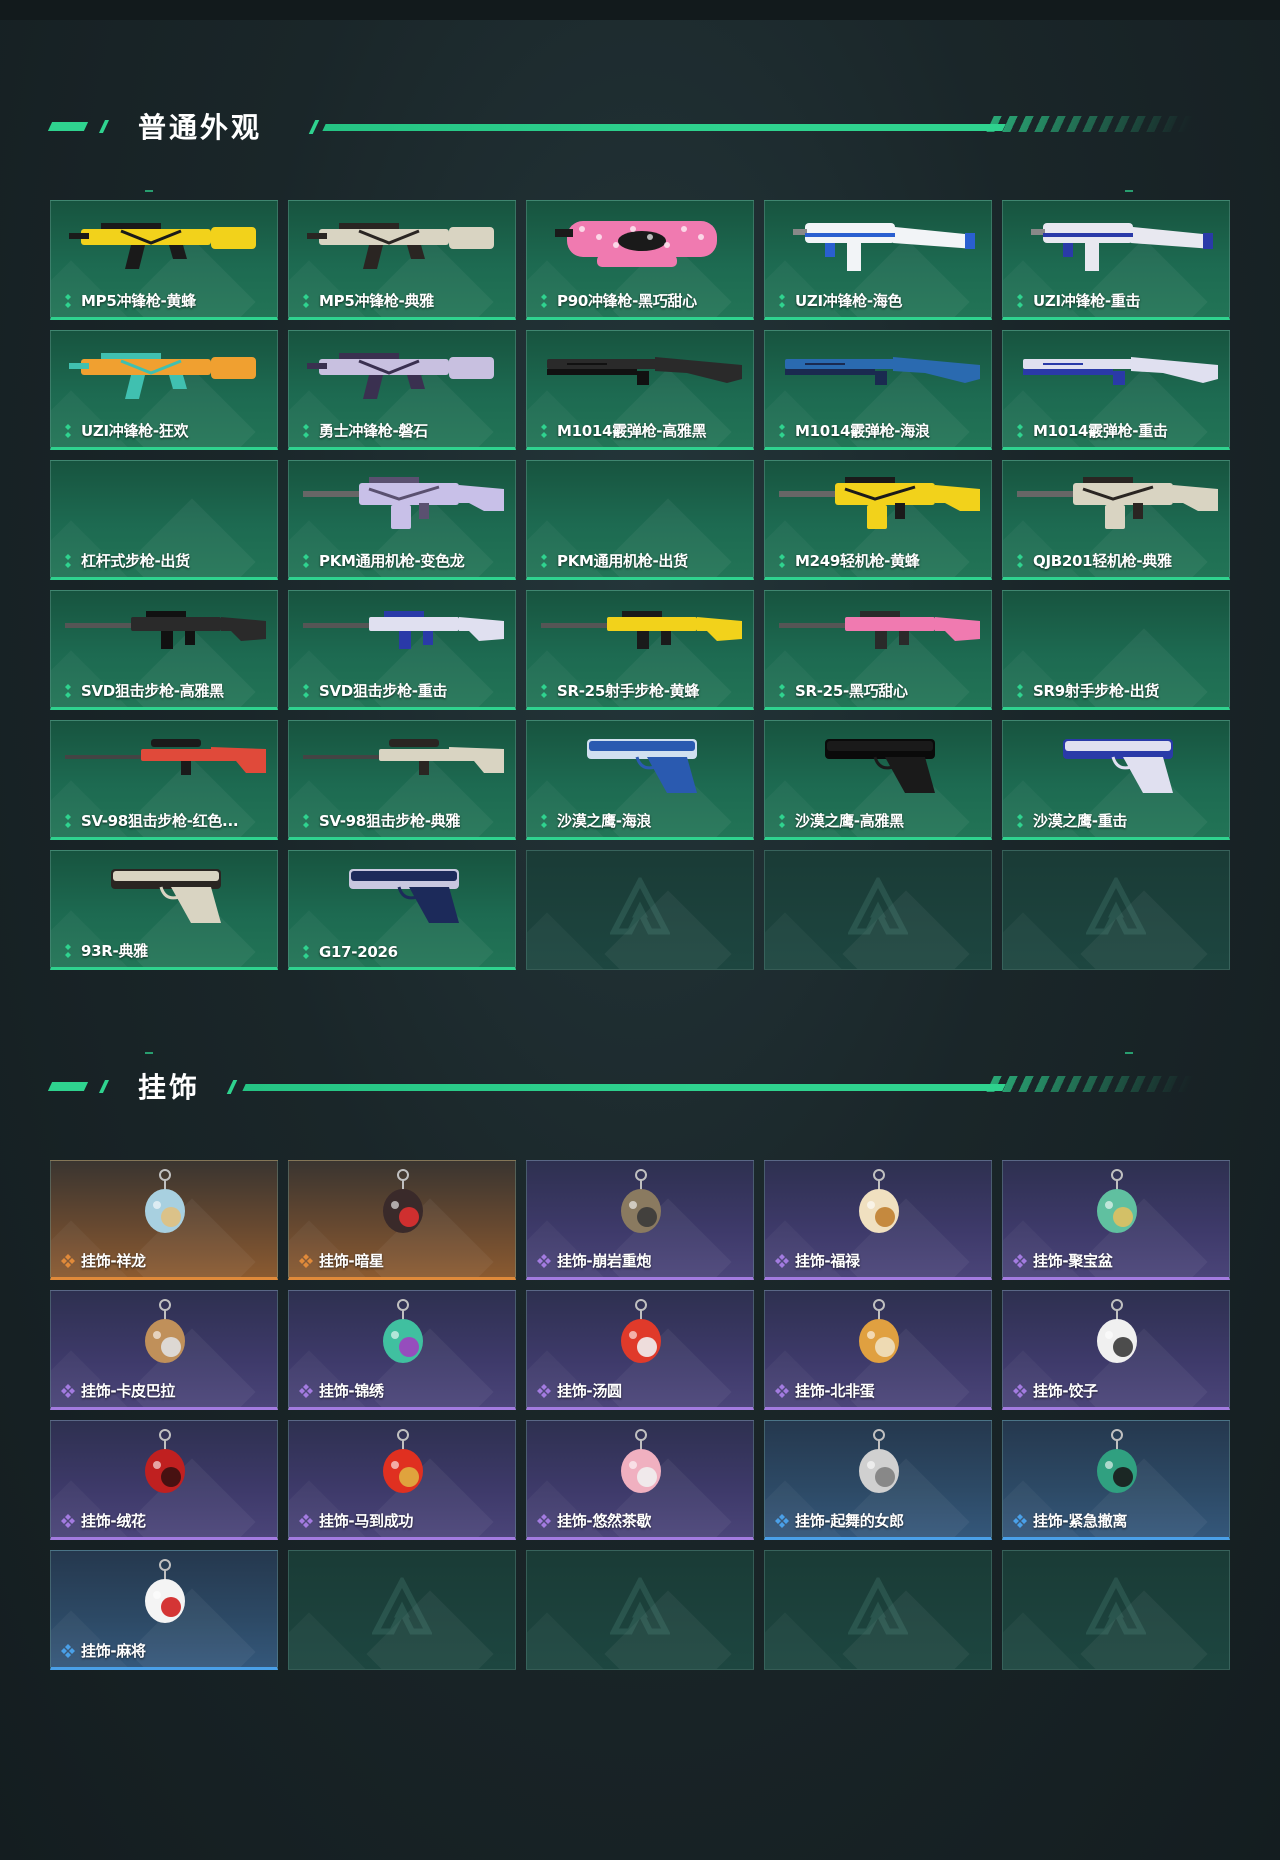  What do you see at coordinates (402, 780) in the screenshot?
I see `skin-card: SV-98狙击步枪-典雅` at bounding box center [402, 780].